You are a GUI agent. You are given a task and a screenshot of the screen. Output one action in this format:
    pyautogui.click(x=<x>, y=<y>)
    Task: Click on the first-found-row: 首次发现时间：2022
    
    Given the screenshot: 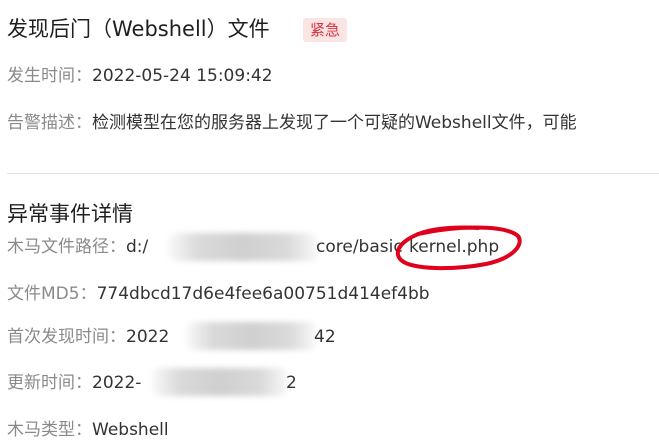 What is the action you would take?
    pyautogui.click(x=88, y=337)
    